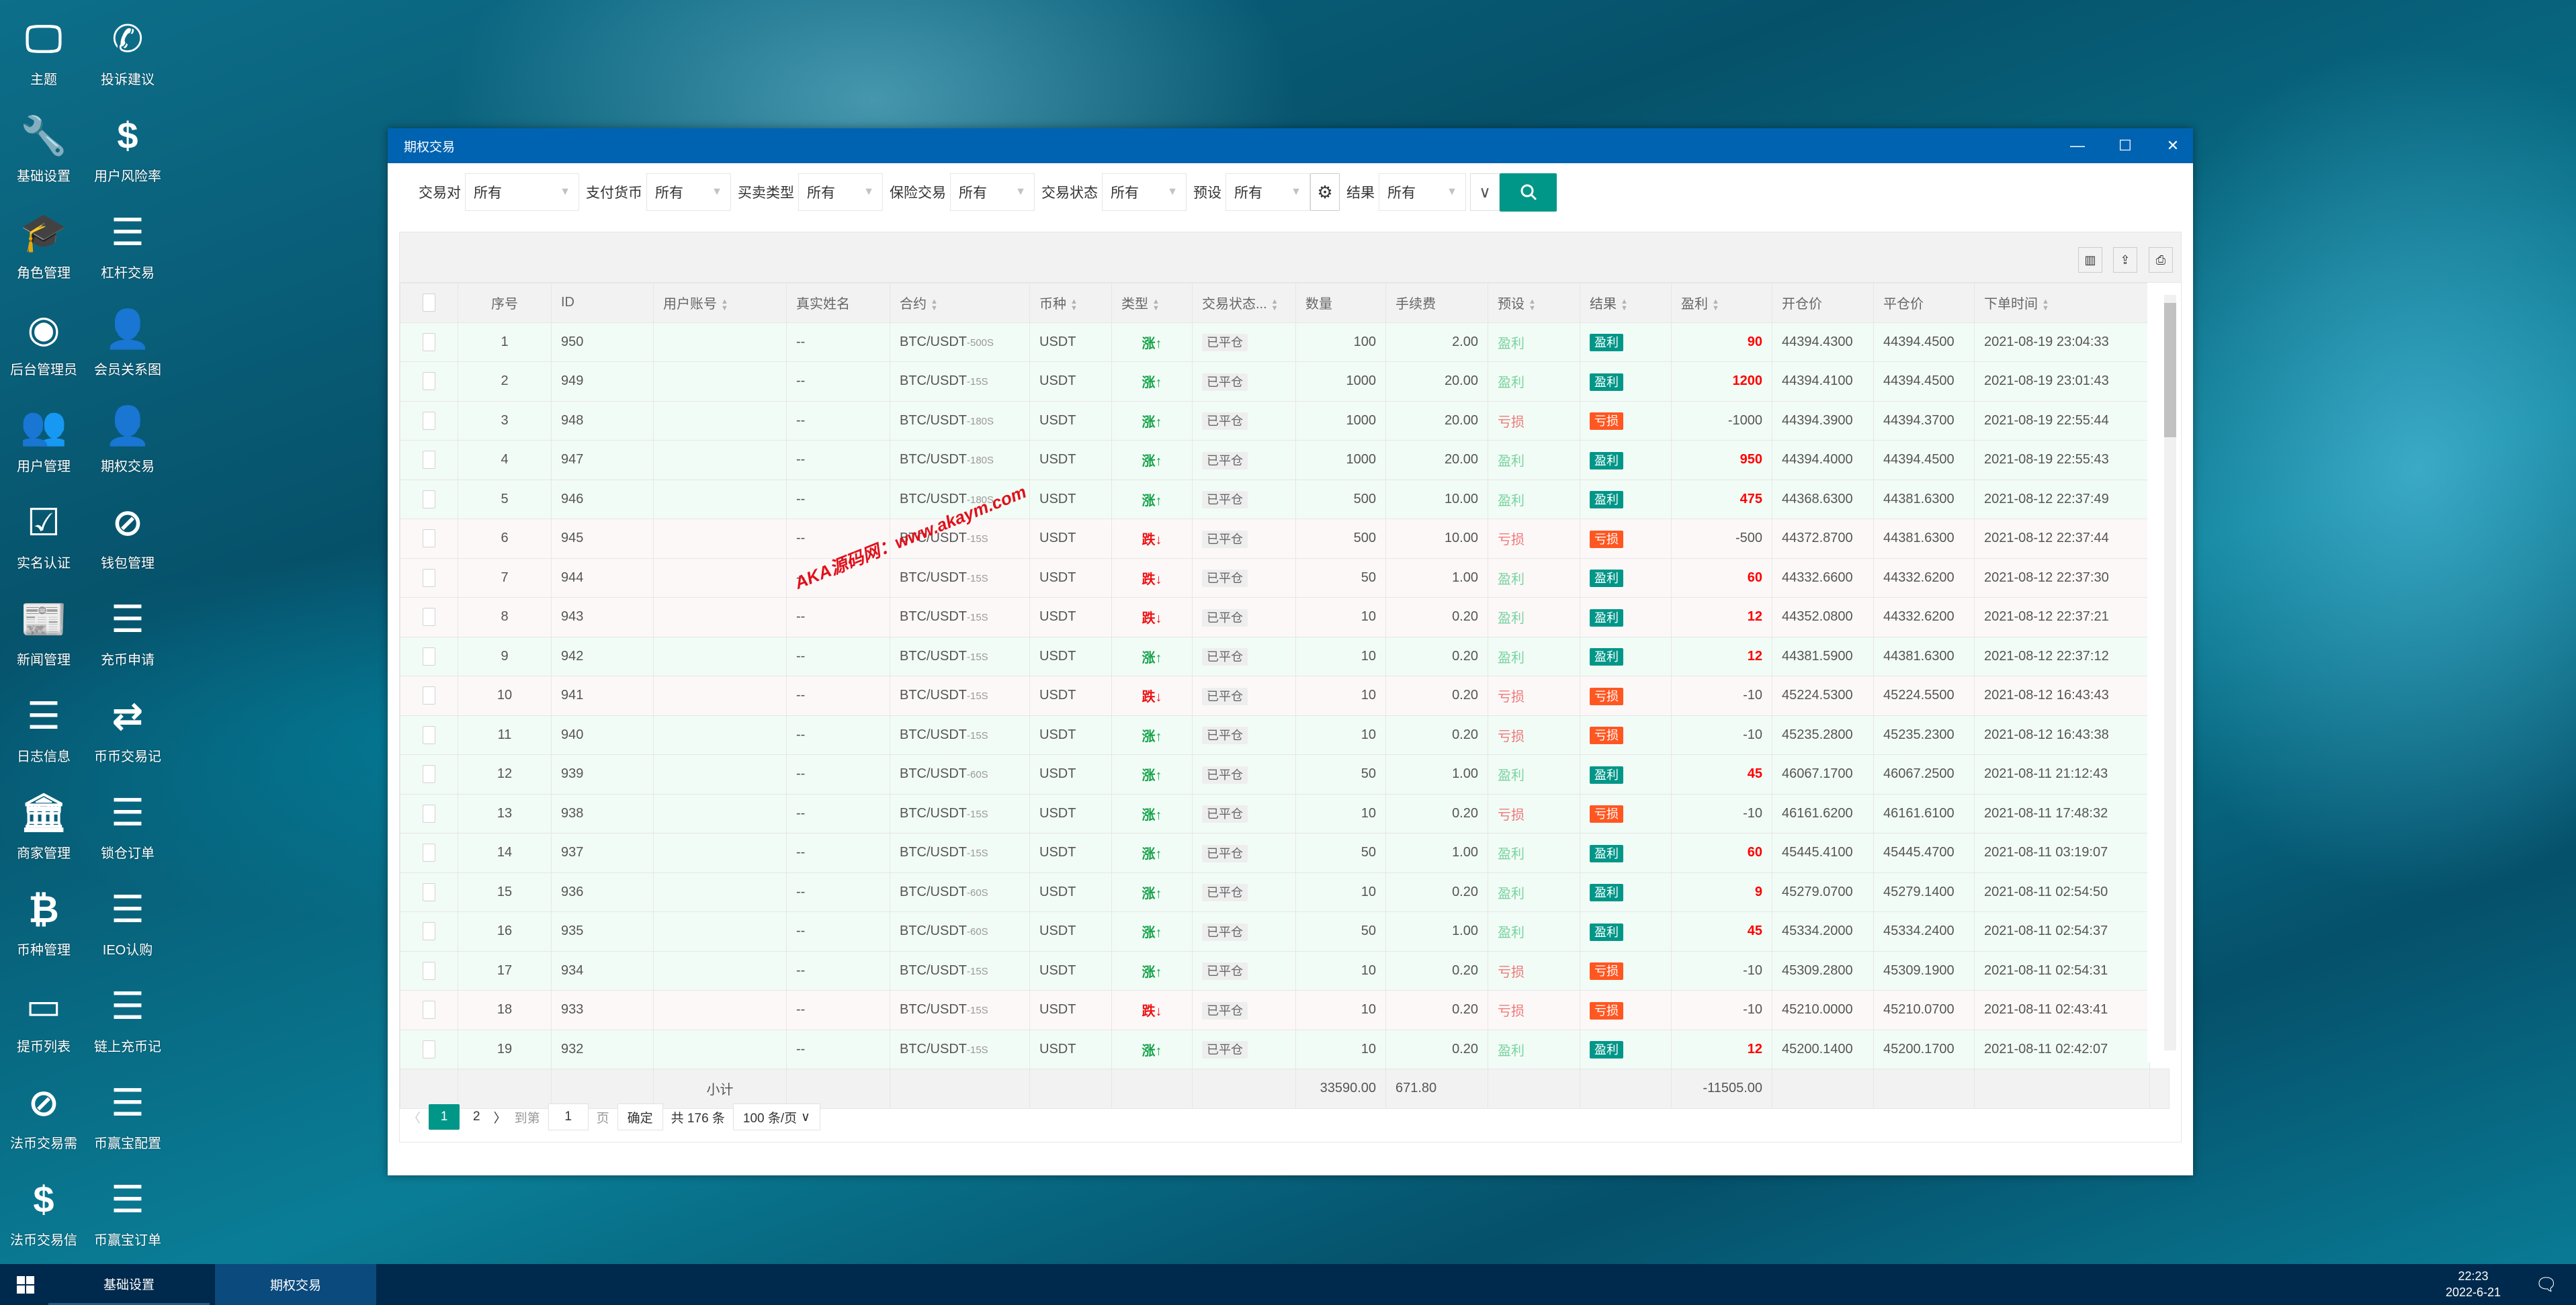  Describe the element at coordinates (1290, 145) in the screenshot. I see `window-titlebar: 期权交易 — ☐ ✕` at that location.